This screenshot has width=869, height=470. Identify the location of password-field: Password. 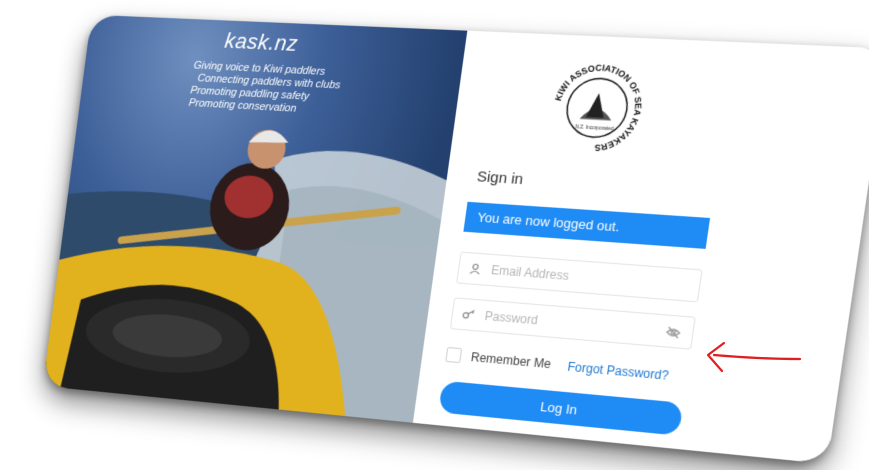
(572, 323).